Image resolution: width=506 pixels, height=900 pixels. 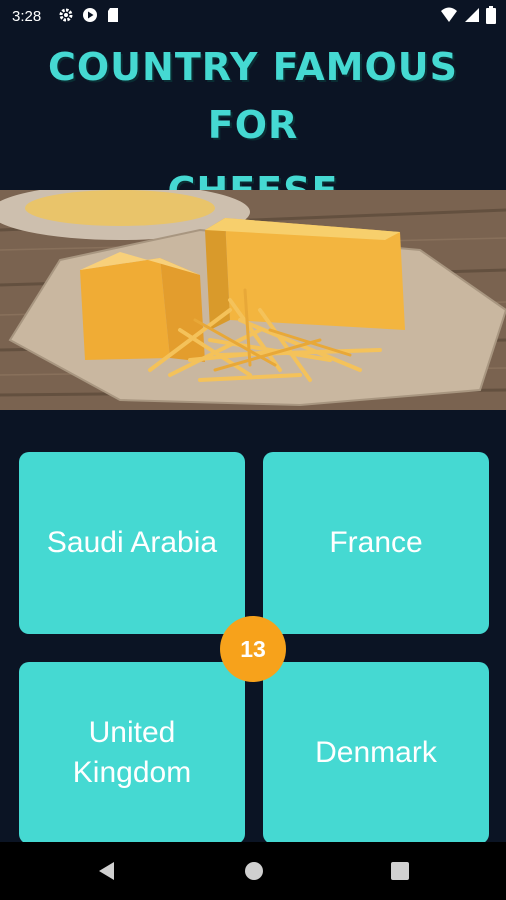 What do you see at coordinates (27, 16) in the screenshot?
I see `status-time: 3:28` at bounding box center [27, 16].